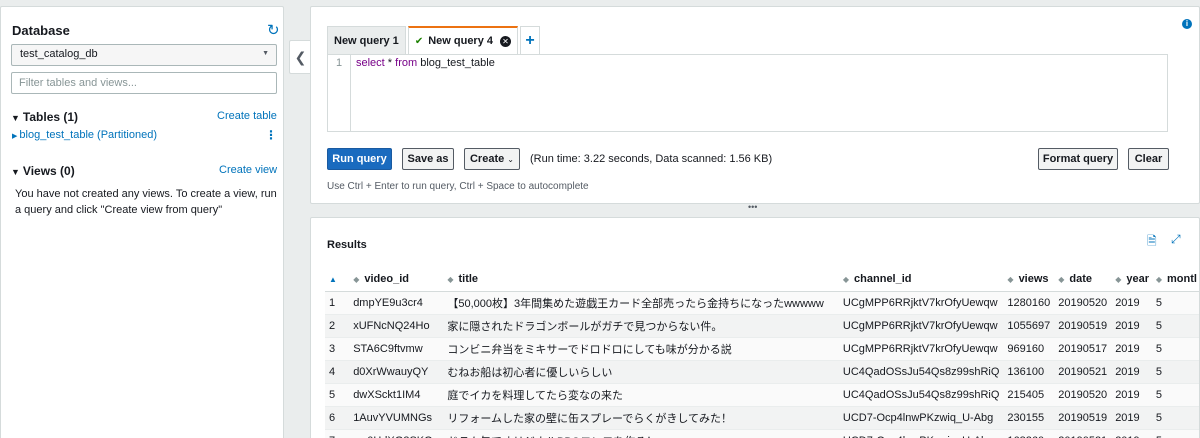  Describe the element at coordinates (921, 417) in the screenshot. I see `table-cell: UCD7-Ocp4lnwPKzwiq_U-Abg` at that location.